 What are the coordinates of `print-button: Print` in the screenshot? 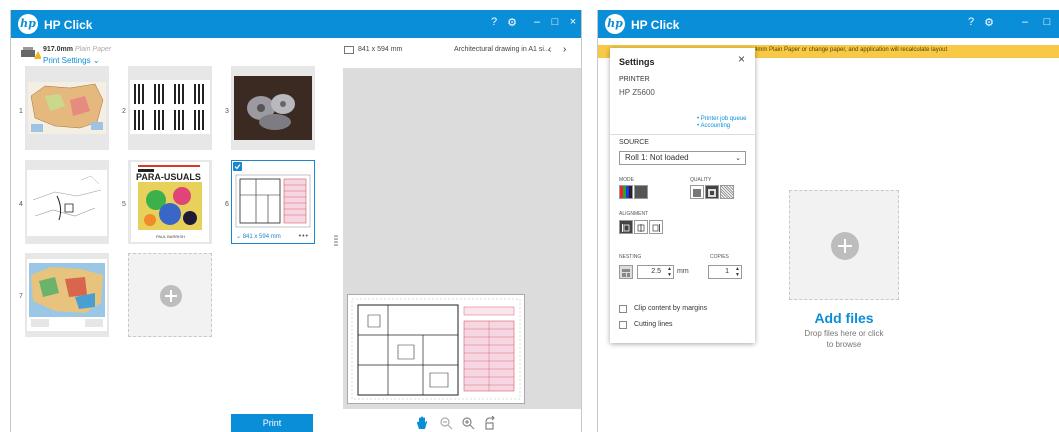 It's located at (272, 423).